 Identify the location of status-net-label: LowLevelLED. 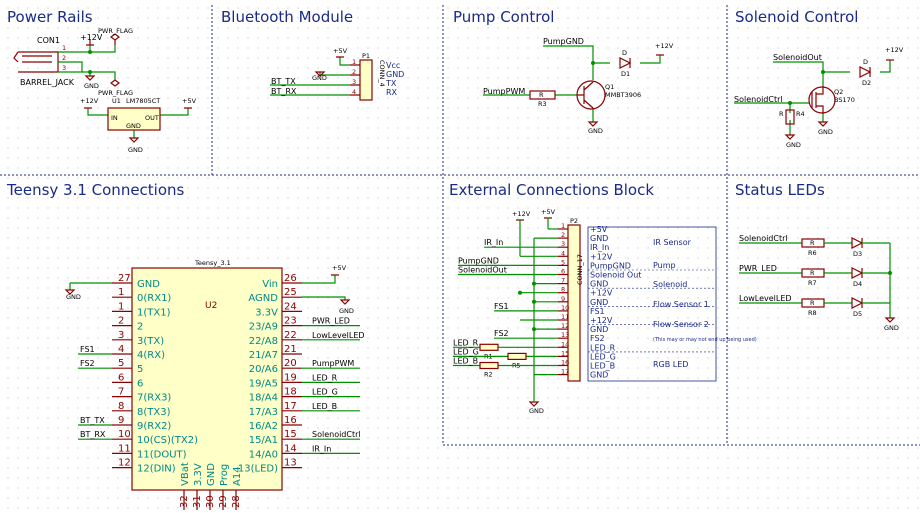
(765, 298).